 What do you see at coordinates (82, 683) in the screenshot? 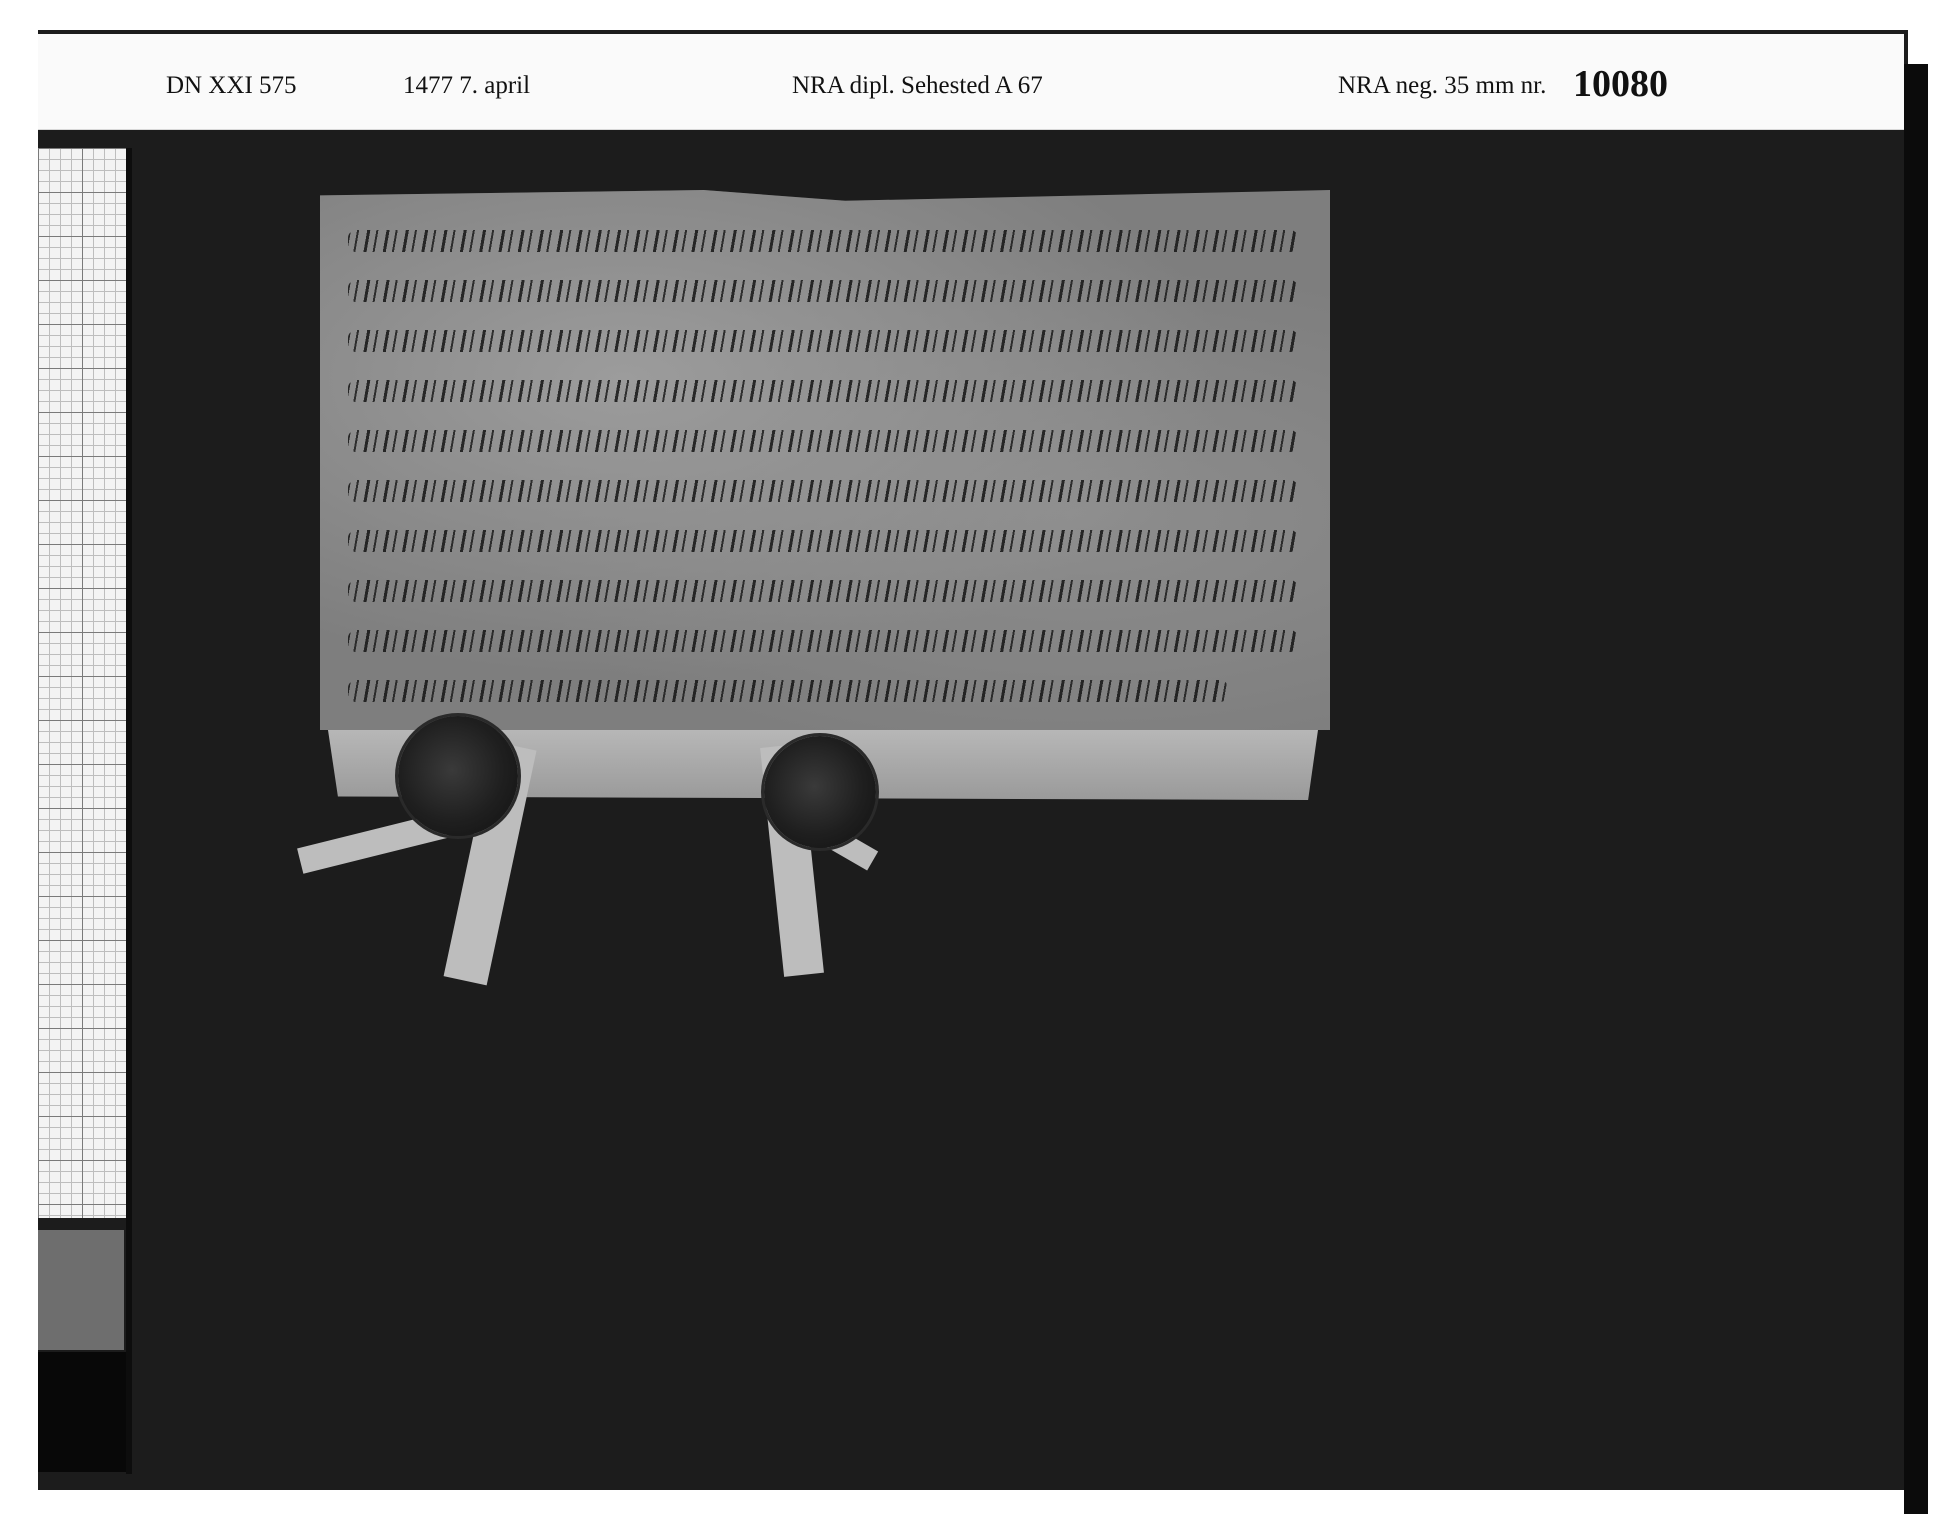
I see `measurement-grid` at bounding box center [82, 683].